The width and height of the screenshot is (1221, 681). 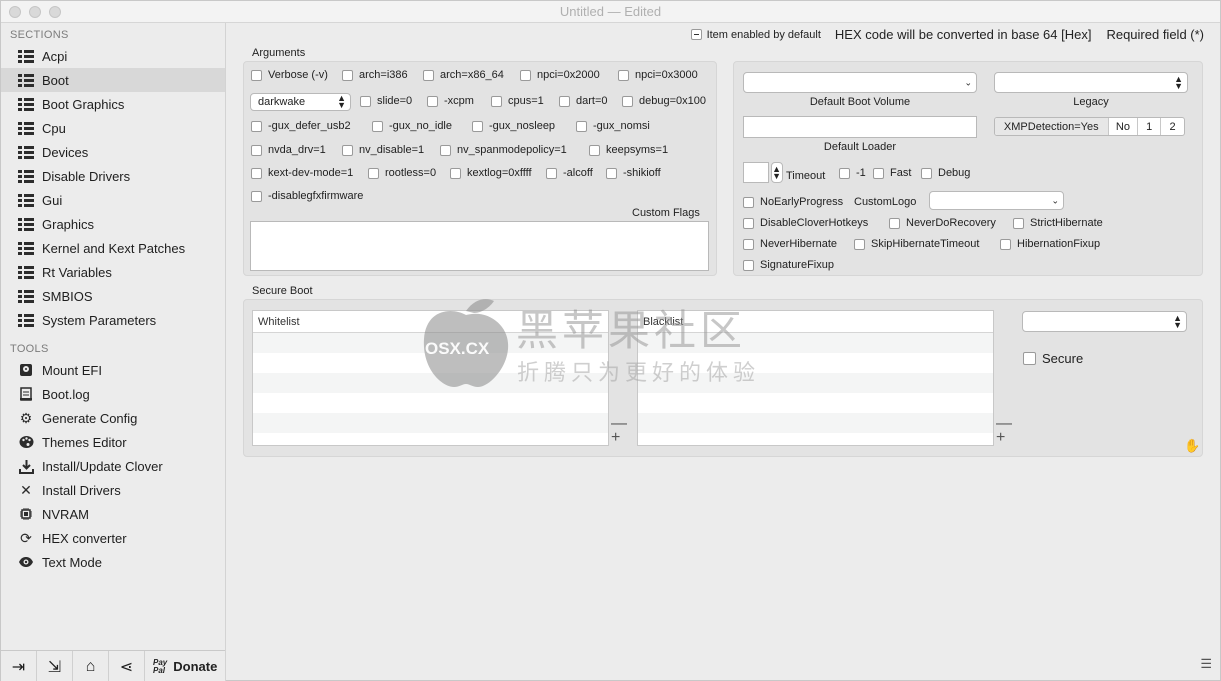 What do you see at coordinates (113, 442) in the screenshot?
I see `tool-themes-editor: Themes Editor` at bounding box center [113, 442].